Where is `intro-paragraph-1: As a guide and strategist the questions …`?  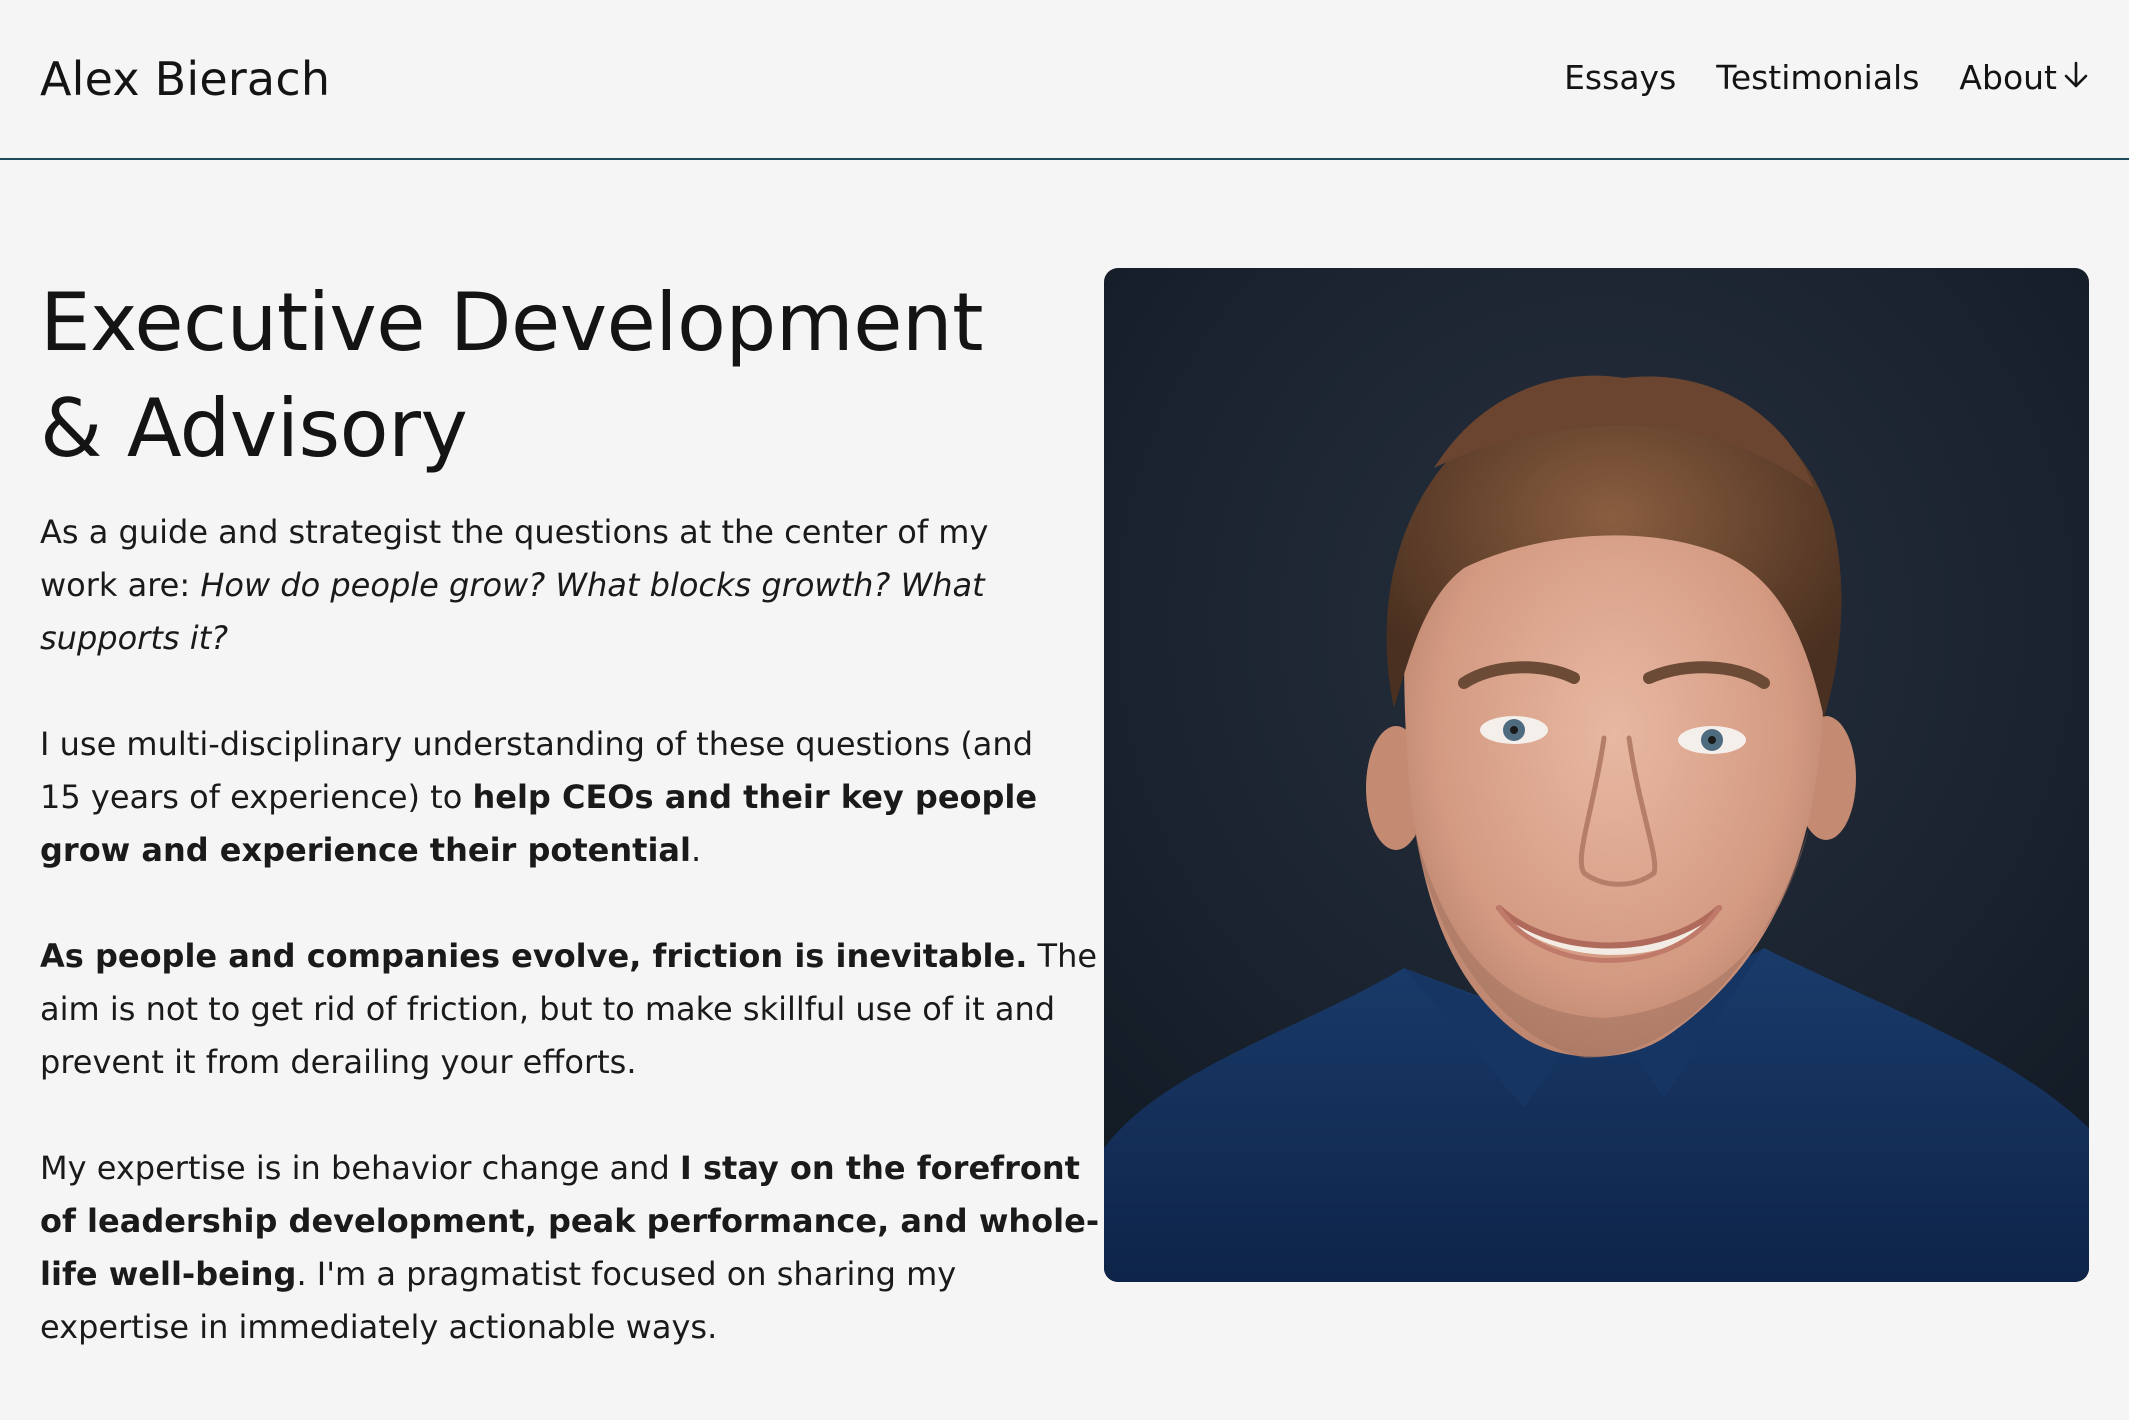 intro-paragraph-1: As a guide and strategist the questions … is located at coordinates (540, 585).